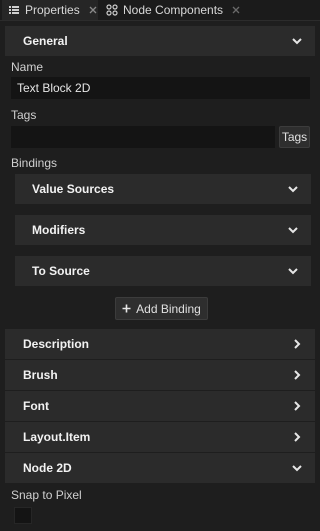  What do you see at coordinates (34, 163) in the screenshot?
I see `bindings-label: Bindings` at bounding box center [34, 163].